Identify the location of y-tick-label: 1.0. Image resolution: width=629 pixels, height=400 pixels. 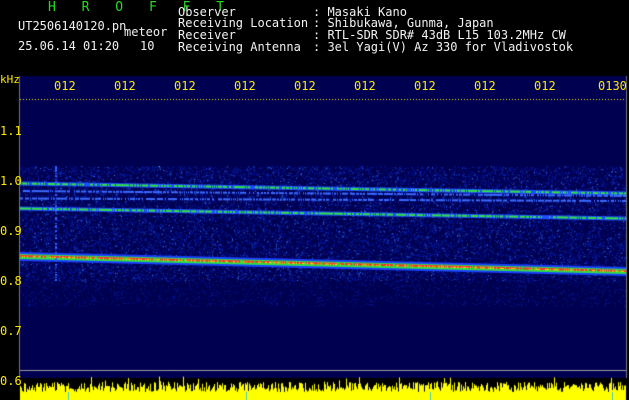
(11, 181).